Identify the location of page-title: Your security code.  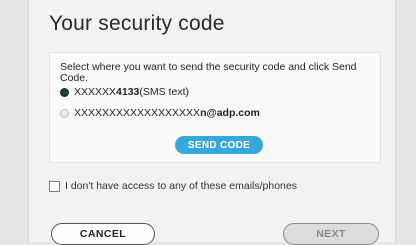
(137, 23).